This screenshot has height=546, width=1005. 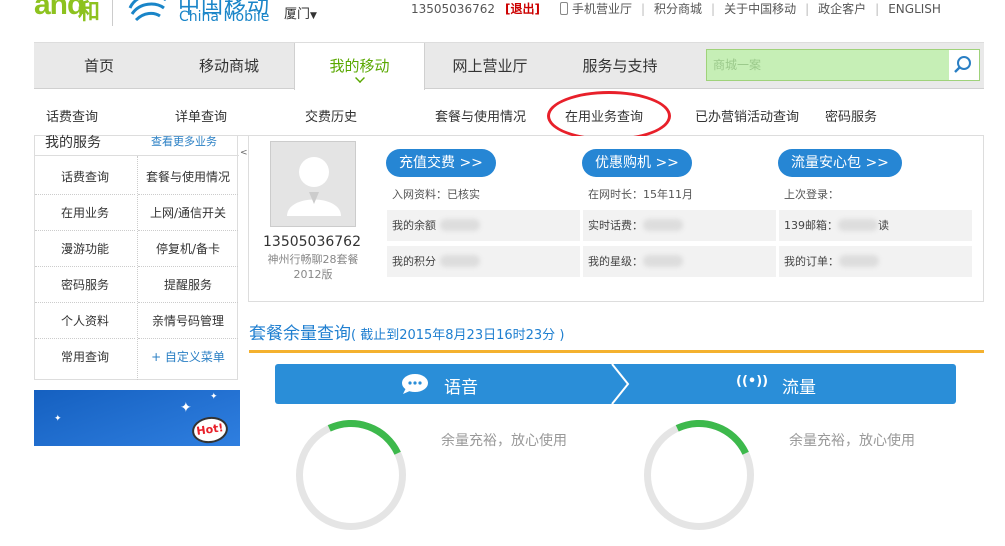 I want to click on sidebar-title: 我的服务, so click(x=73, y=143).